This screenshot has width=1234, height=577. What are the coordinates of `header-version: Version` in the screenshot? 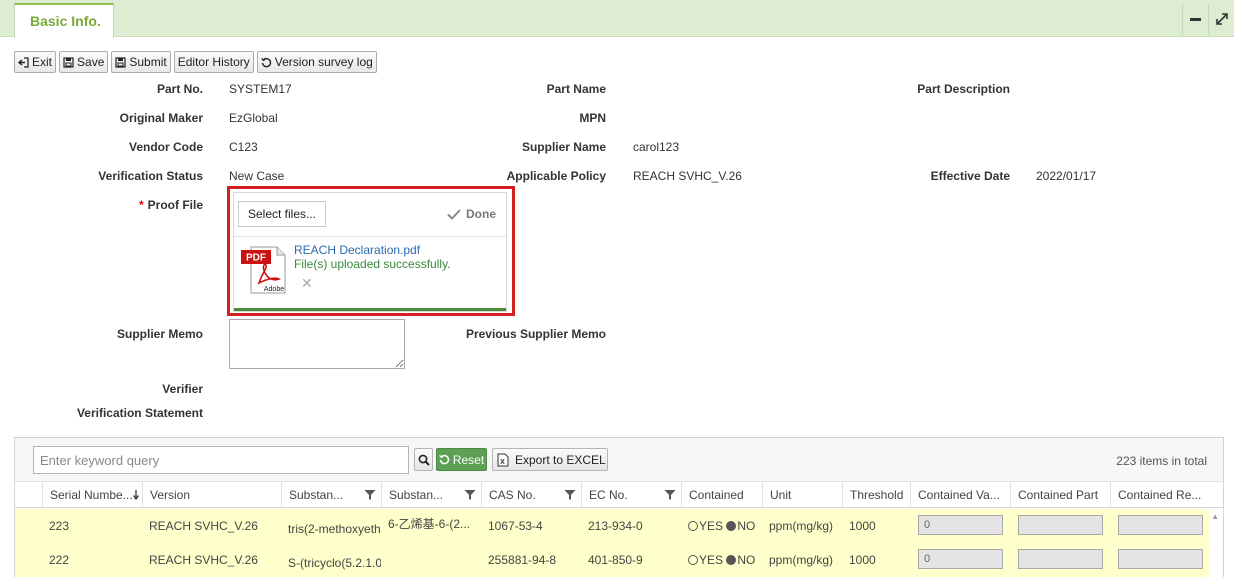 It's located at (211, 495).